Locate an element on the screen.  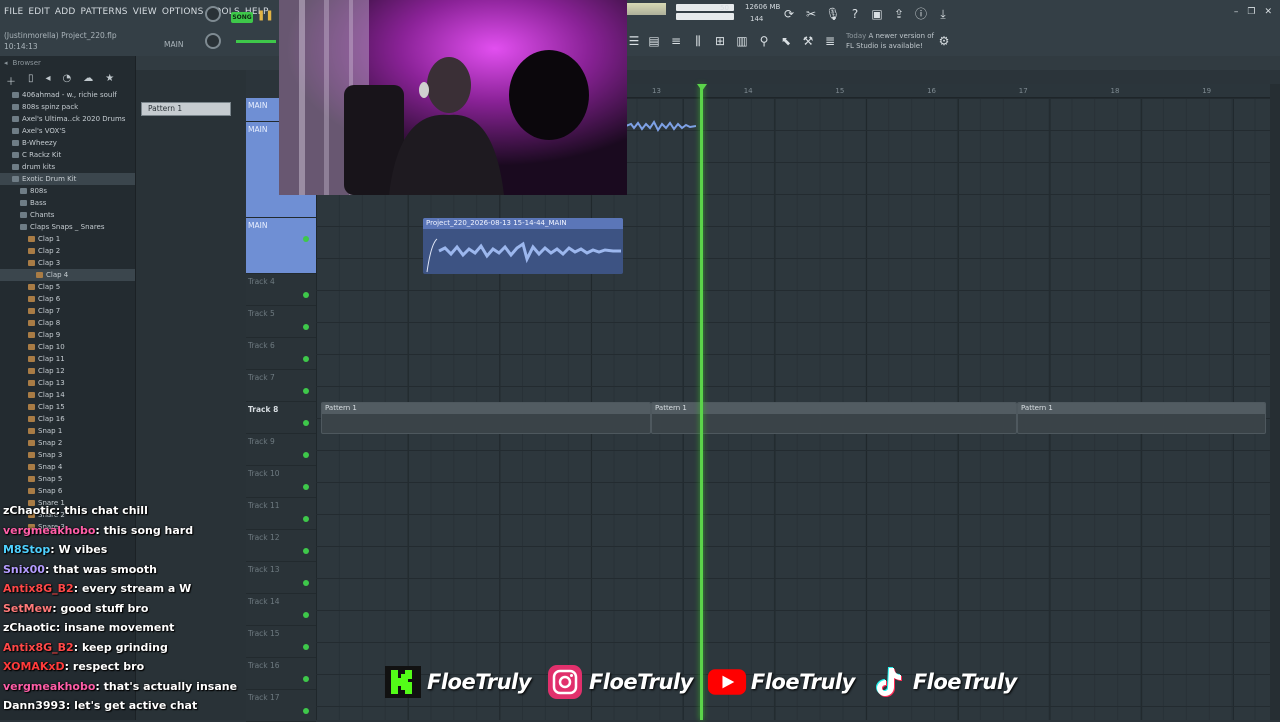
track-header: Track 13 is located at coordinates (281, 578).